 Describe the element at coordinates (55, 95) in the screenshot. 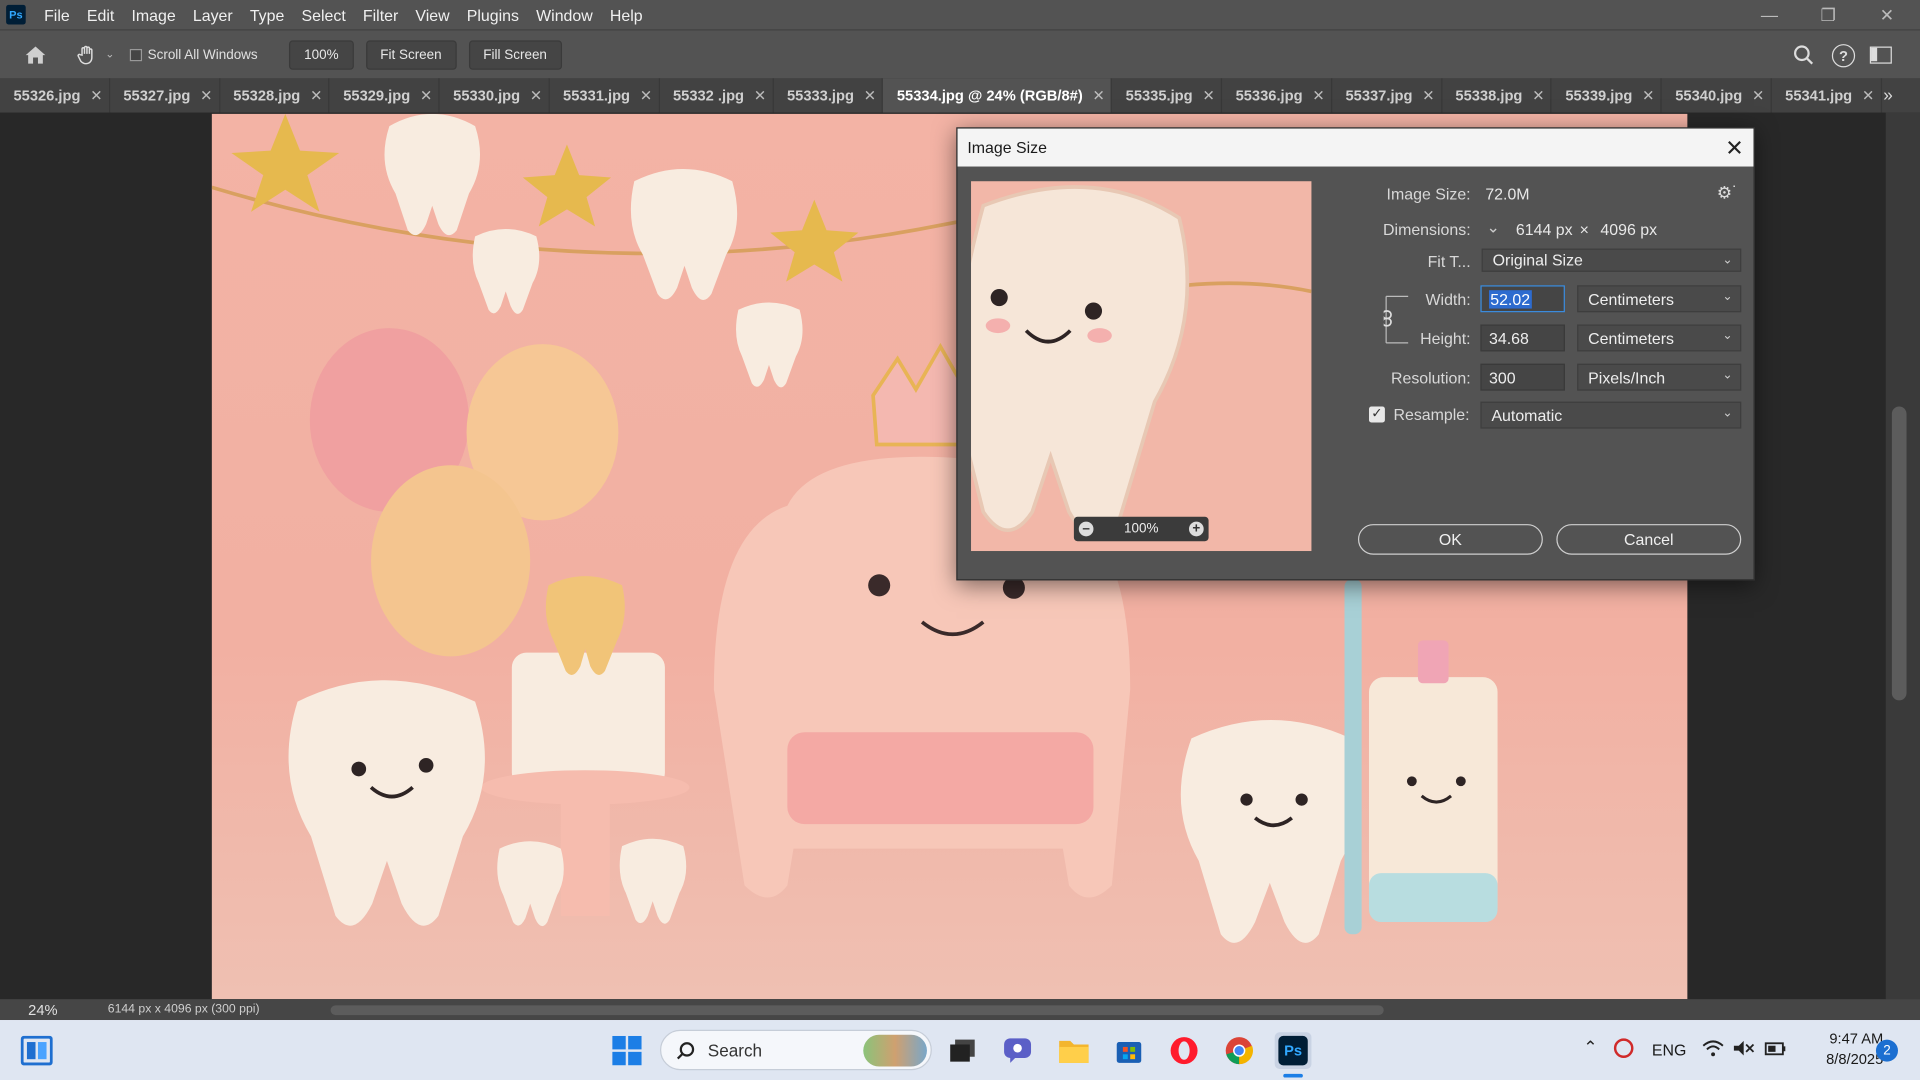

I see `tab-55326: 55326.jpg ✕` at that location.